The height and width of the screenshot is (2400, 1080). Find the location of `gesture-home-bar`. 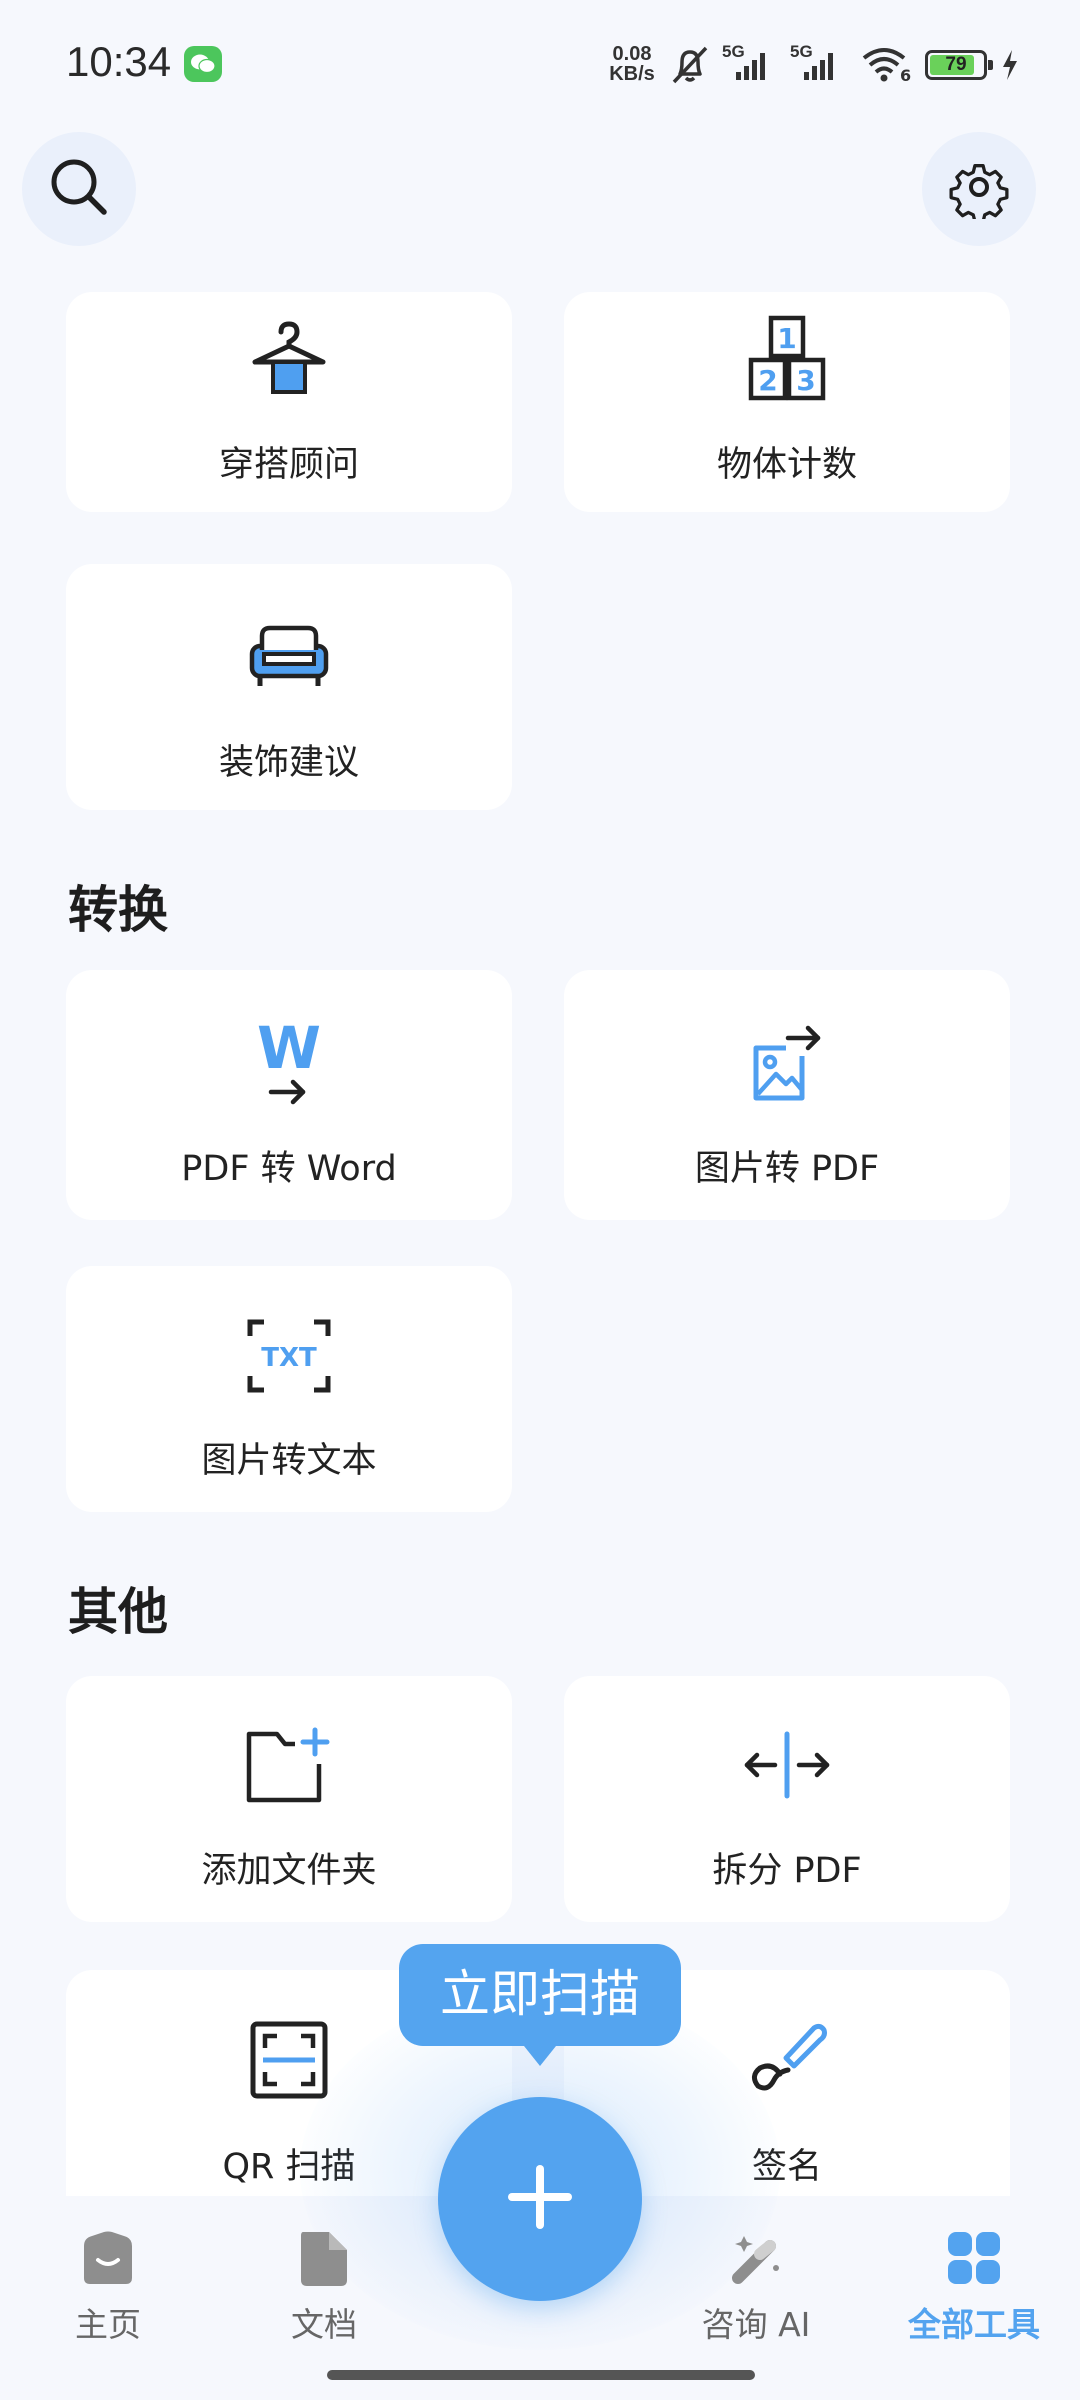

gesture-home-bar is located at coordinates (541, 2375).